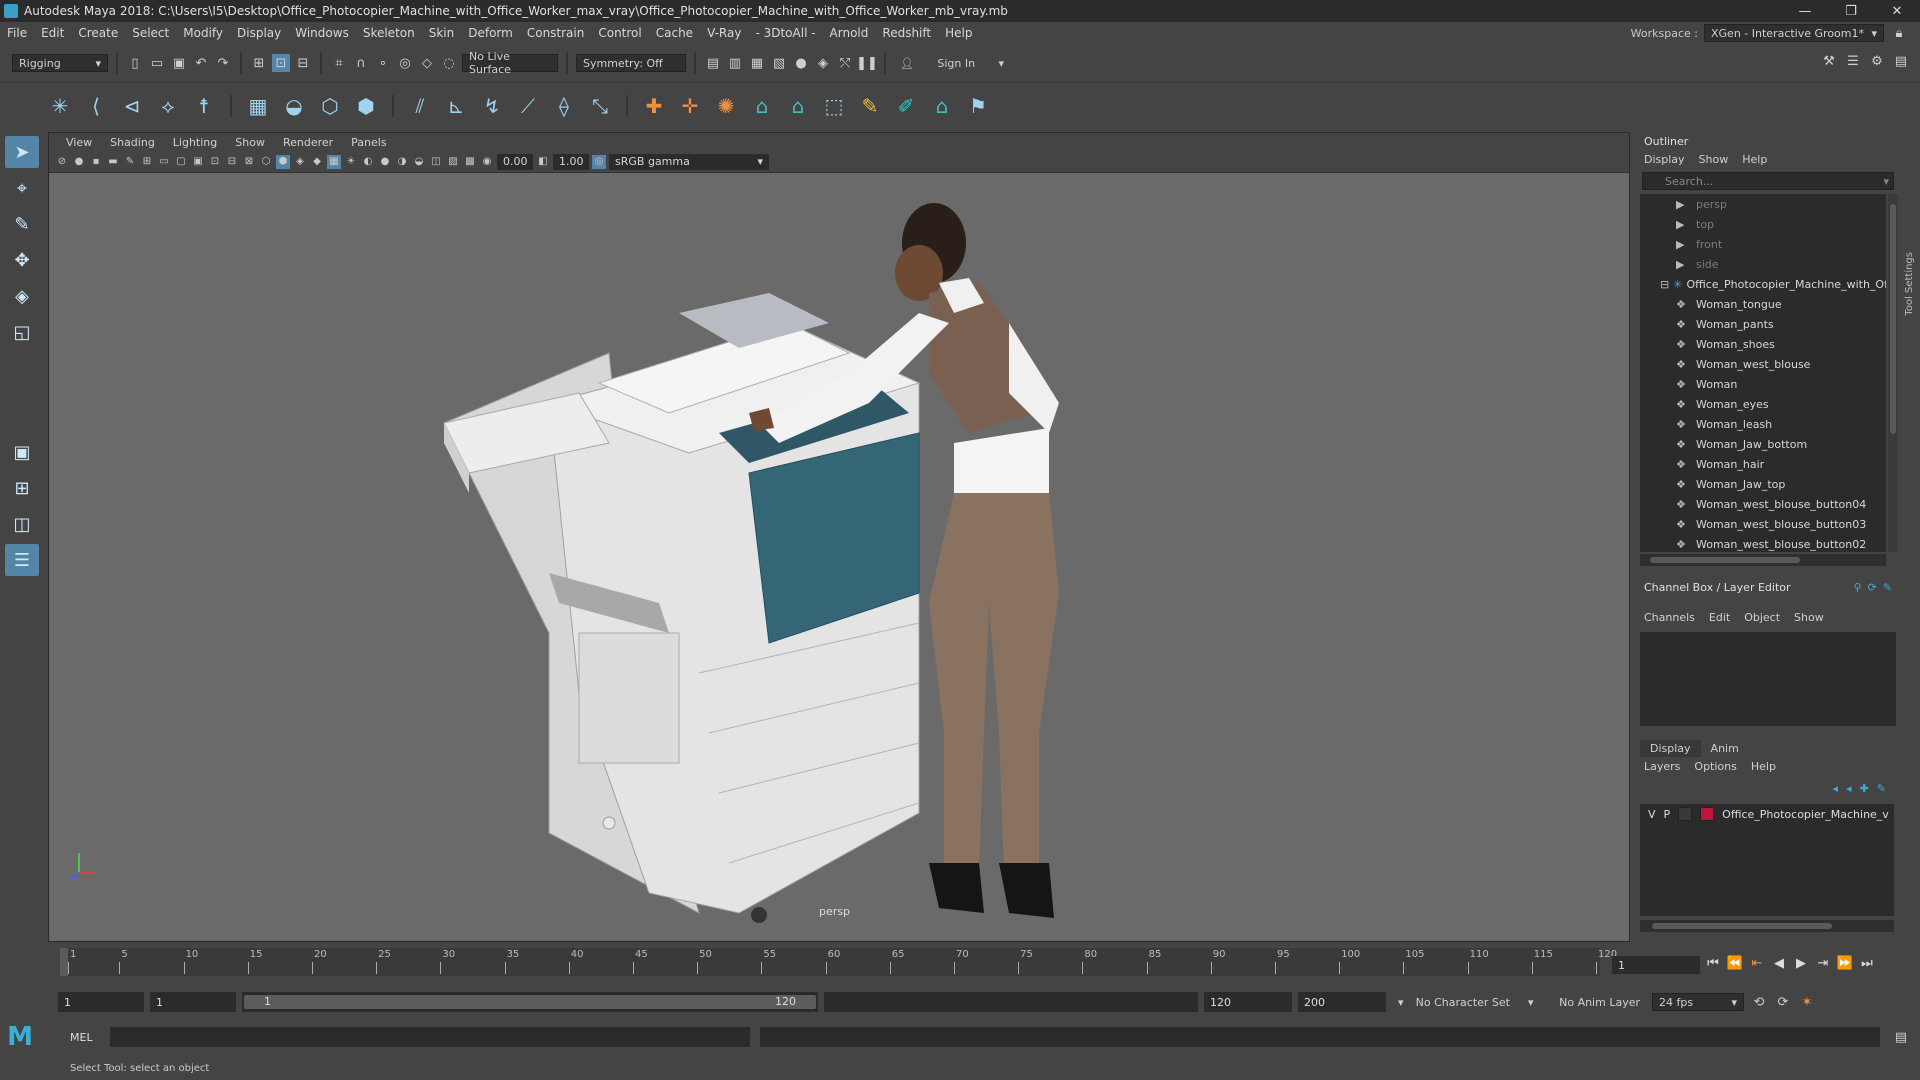 The height and width of the screenshot is (1080, 1920). Describe the element at coordinates (1877, 61) in the screenshot. I see `tool-settings-icon: ⚙` at that location.